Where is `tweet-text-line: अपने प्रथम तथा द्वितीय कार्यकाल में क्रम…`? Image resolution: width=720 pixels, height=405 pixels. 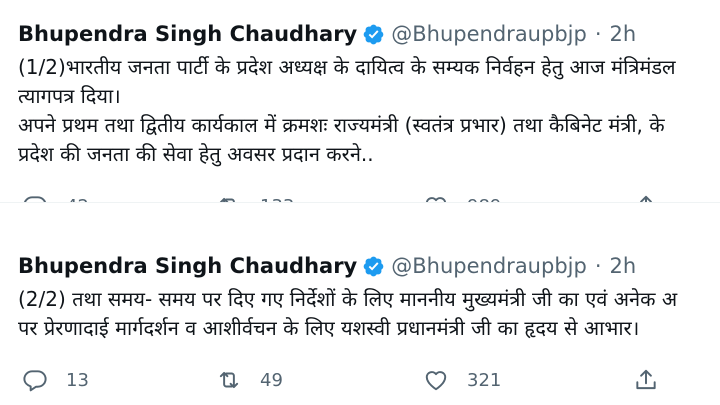 tweet-text-line: अपने प्रथम तथा द्वितीय कार्यकाल में क्रम… is located at coordinates (341, 125).